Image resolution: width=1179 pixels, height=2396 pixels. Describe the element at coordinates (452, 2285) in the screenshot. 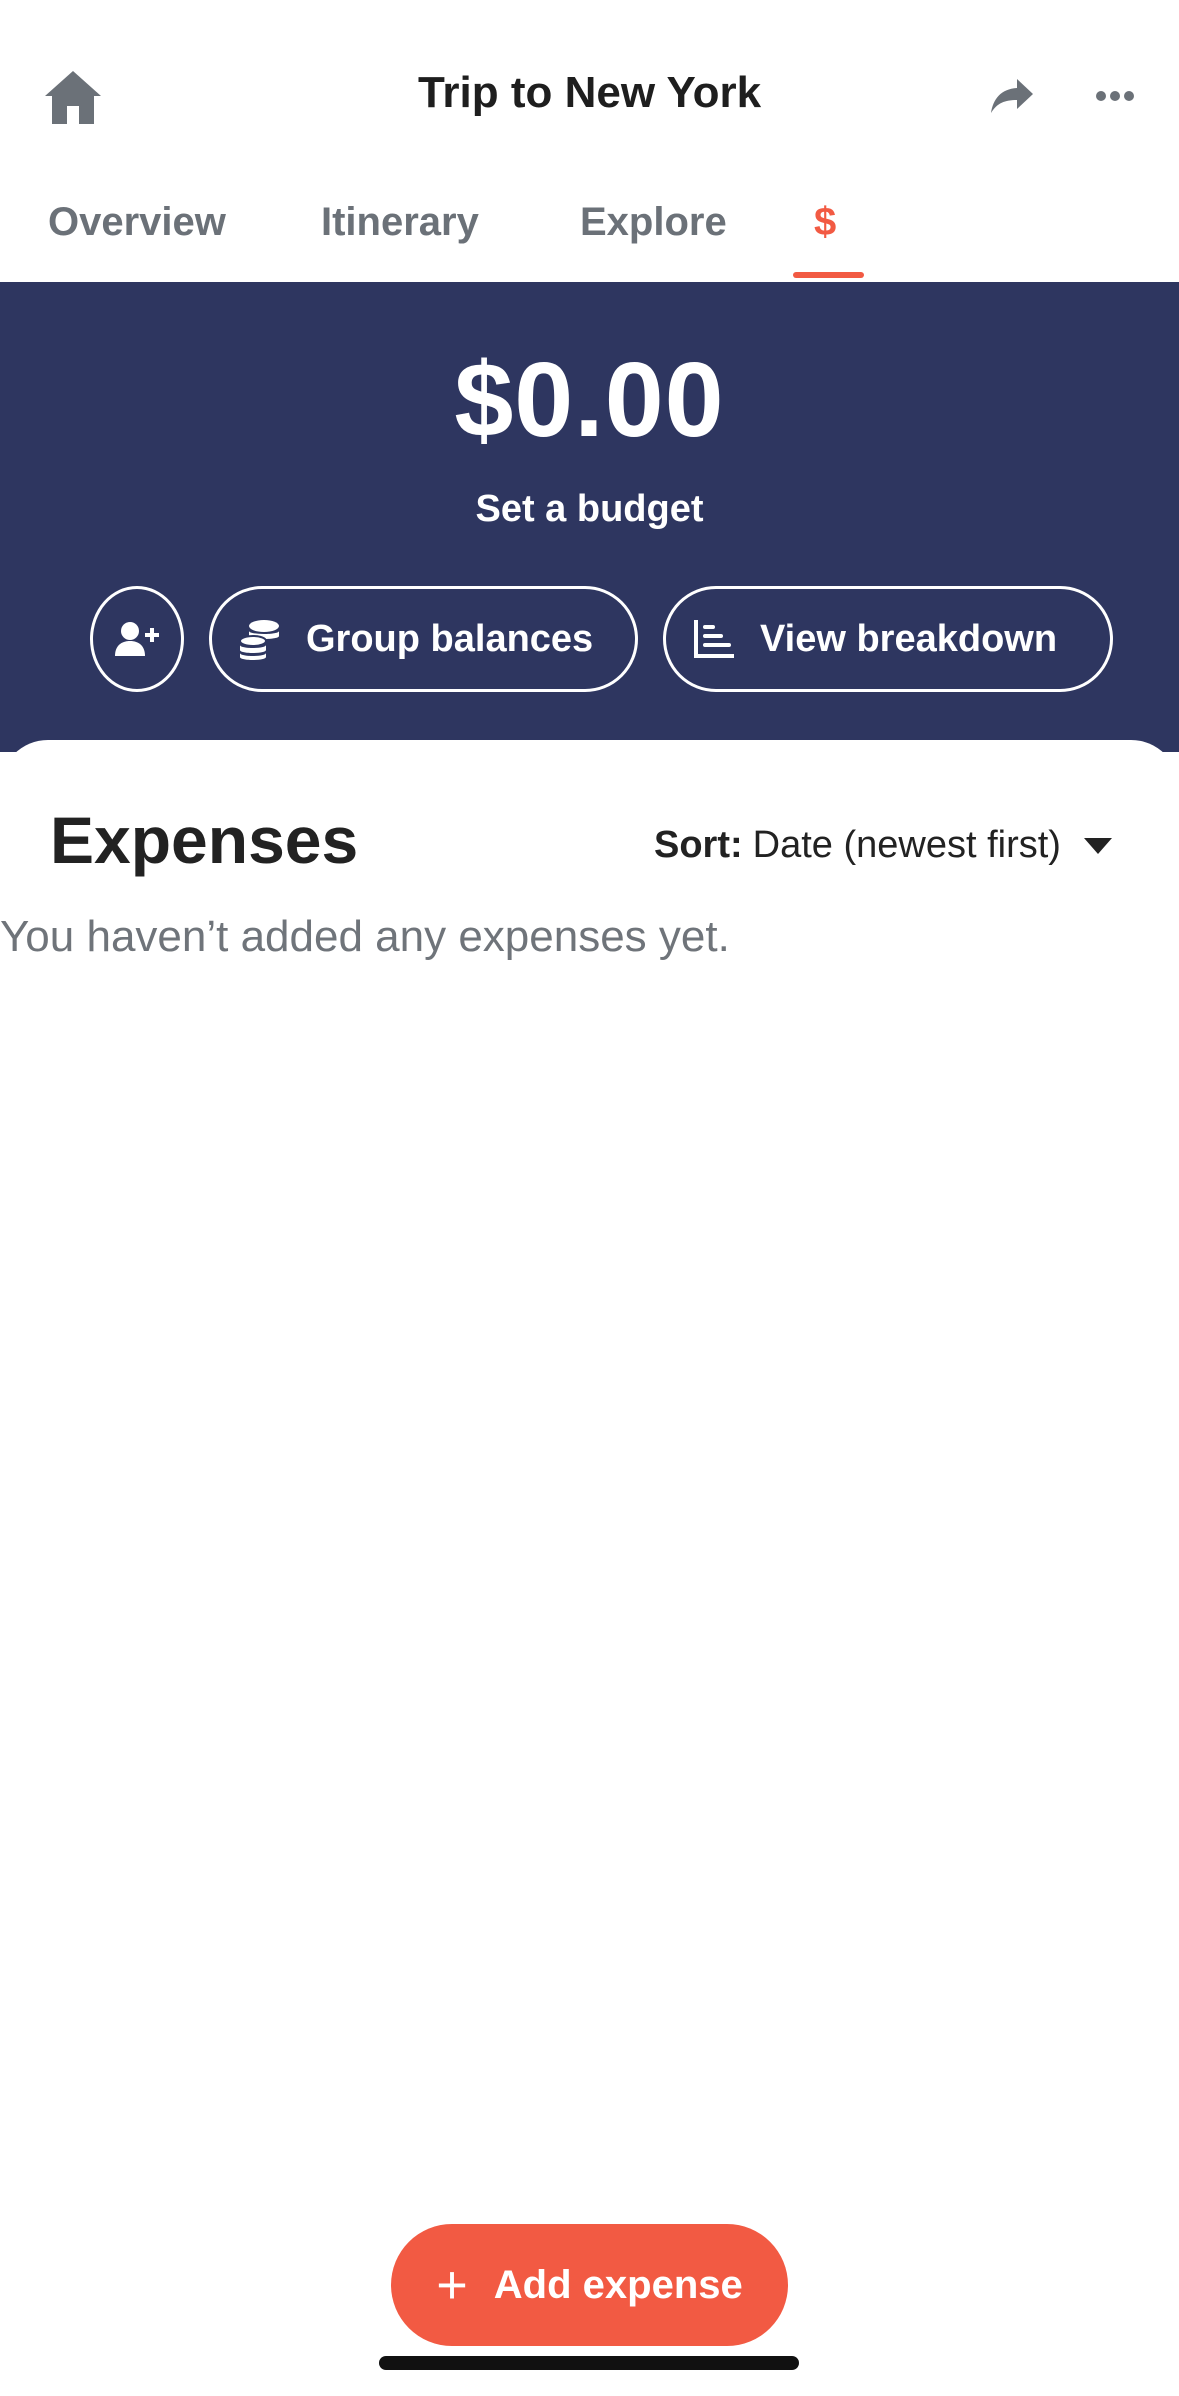

I see `plus-icon: +` at that location.